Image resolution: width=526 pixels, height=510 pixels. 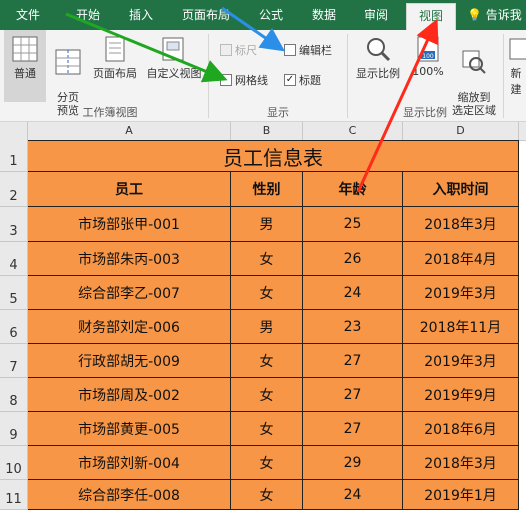 I want to click on red-arrow, so click(x=397, y=105).